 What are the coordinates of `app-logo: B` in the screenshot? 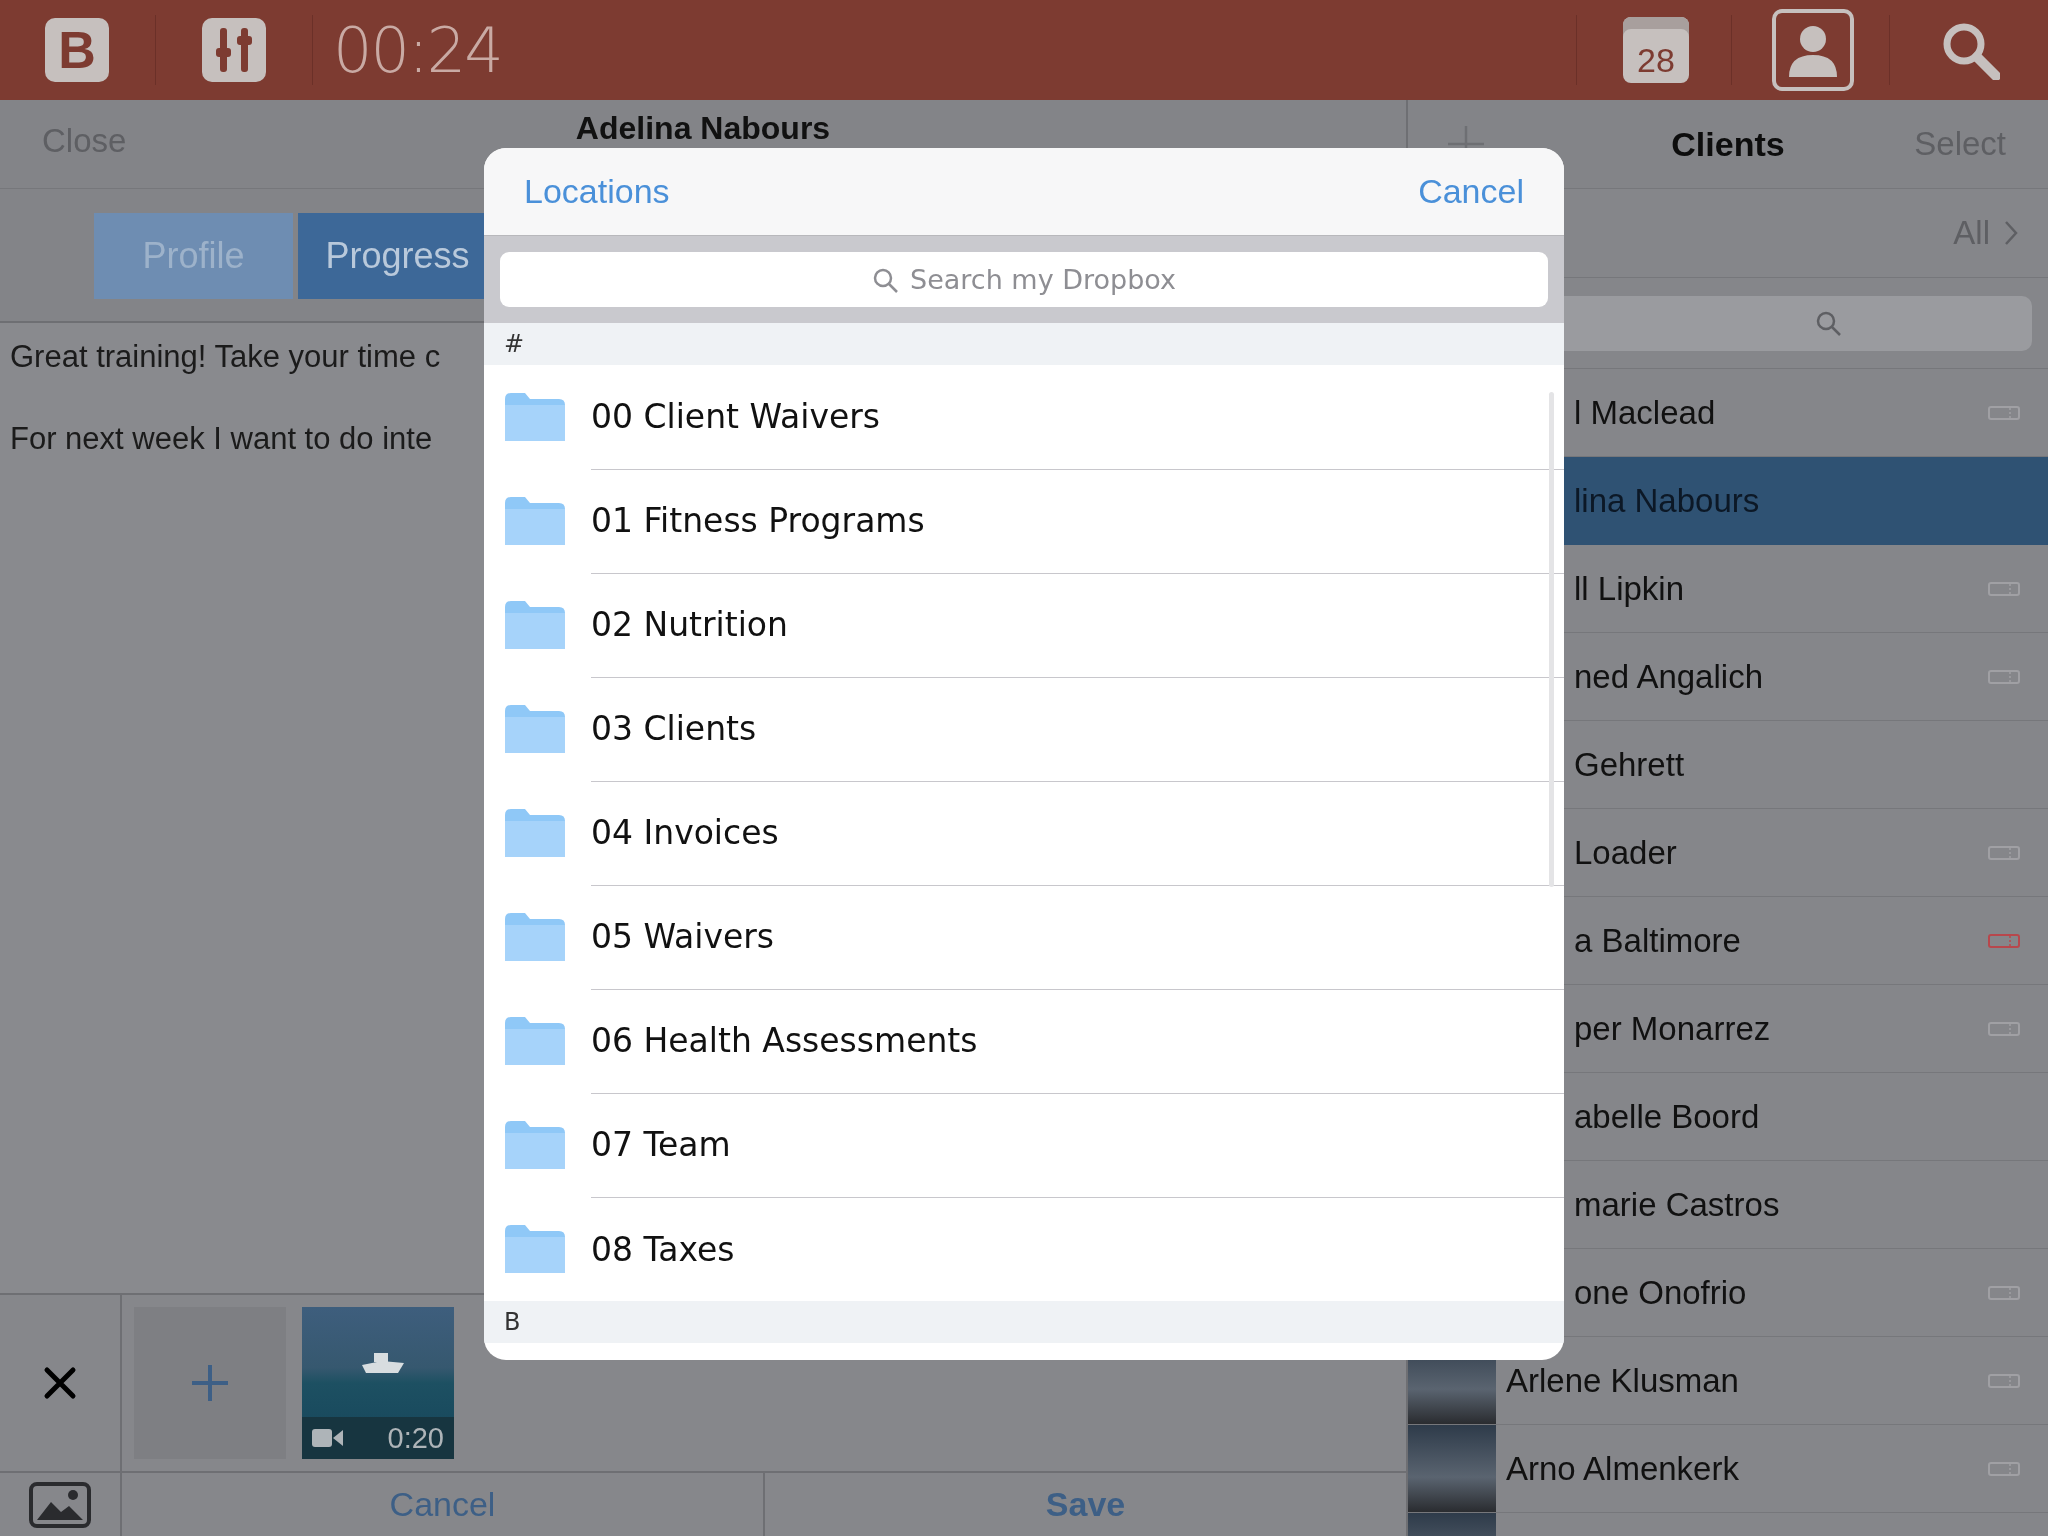 It's located at (77, 50).